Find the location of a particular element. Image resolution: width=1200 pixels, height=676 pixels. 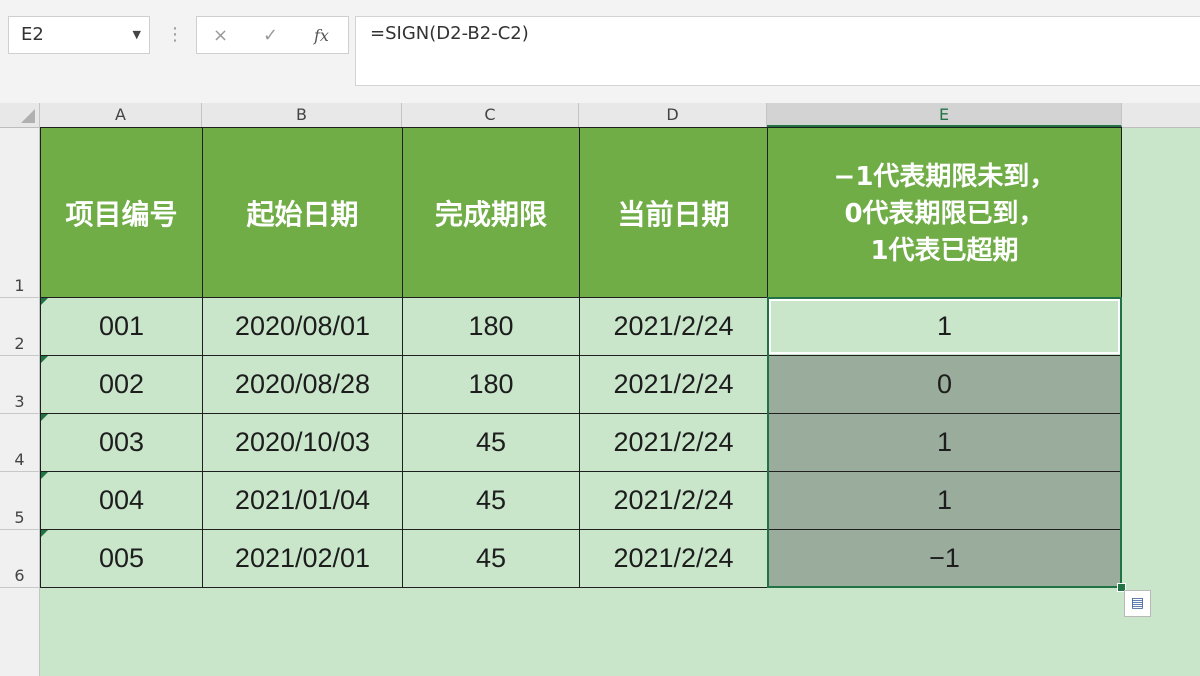

row-header-6: 6 is located at coordinates (19, 559).